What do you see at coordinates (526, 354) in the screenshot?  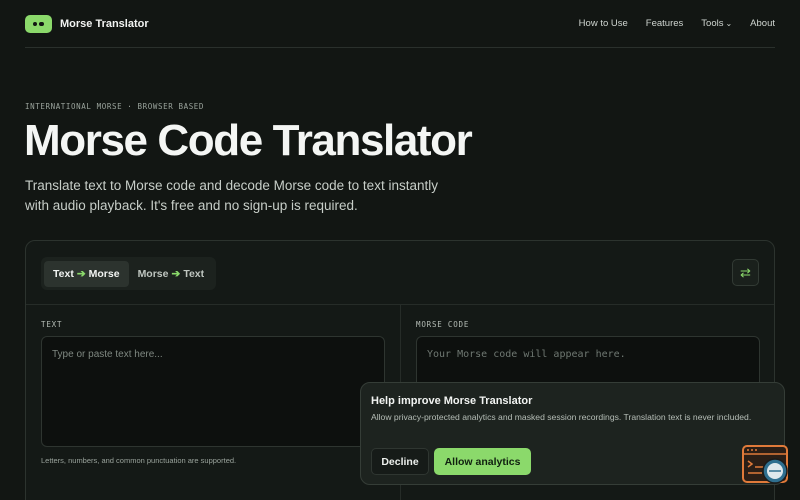 I see `morse-placeholder: Your Morse code will appear here.` at bounding box center [526, 354].